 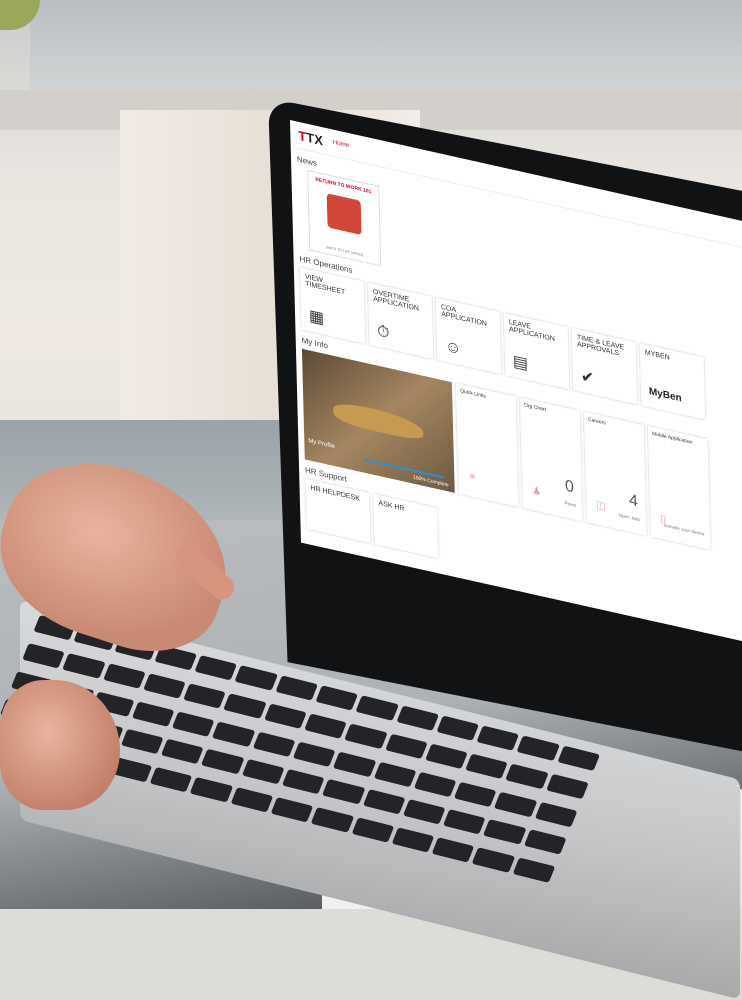 I want to click on mobile-application-title: Mobile Application, so click(x=672, y=438).